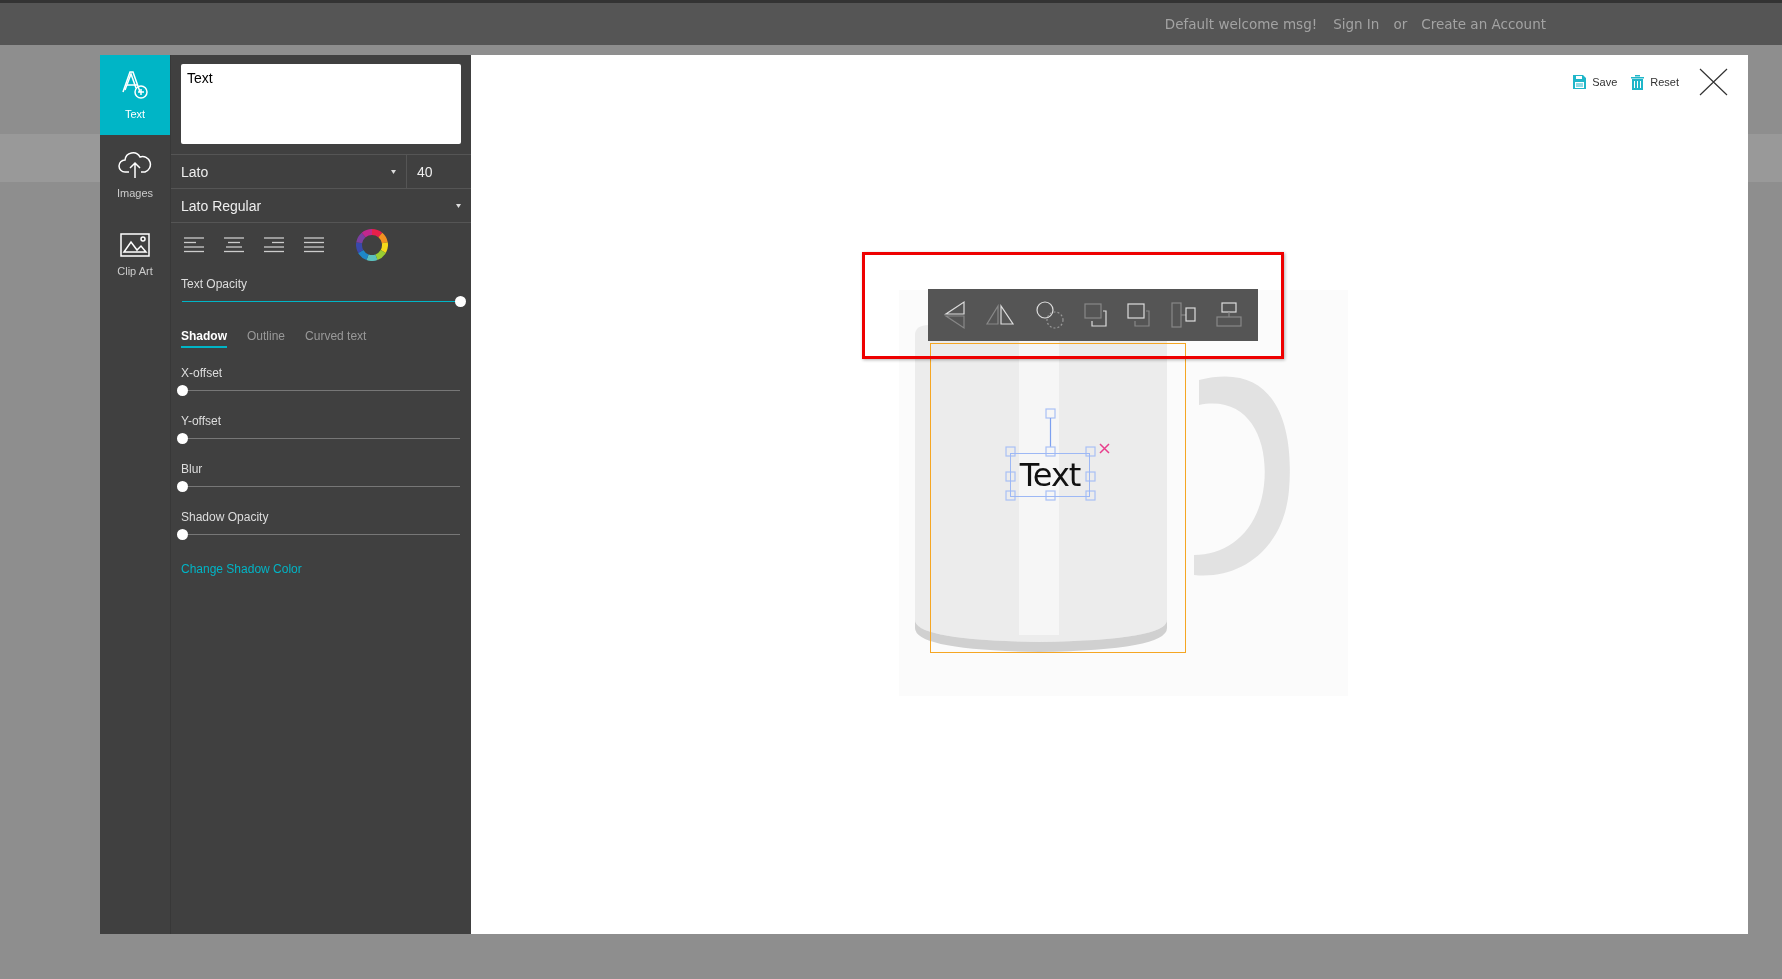 This screenshot has width=1782, height=979. What do you see at coordinates (1638, 82) in the screenshot?
I see `trash-icon` at bounding box center [1638, 82].